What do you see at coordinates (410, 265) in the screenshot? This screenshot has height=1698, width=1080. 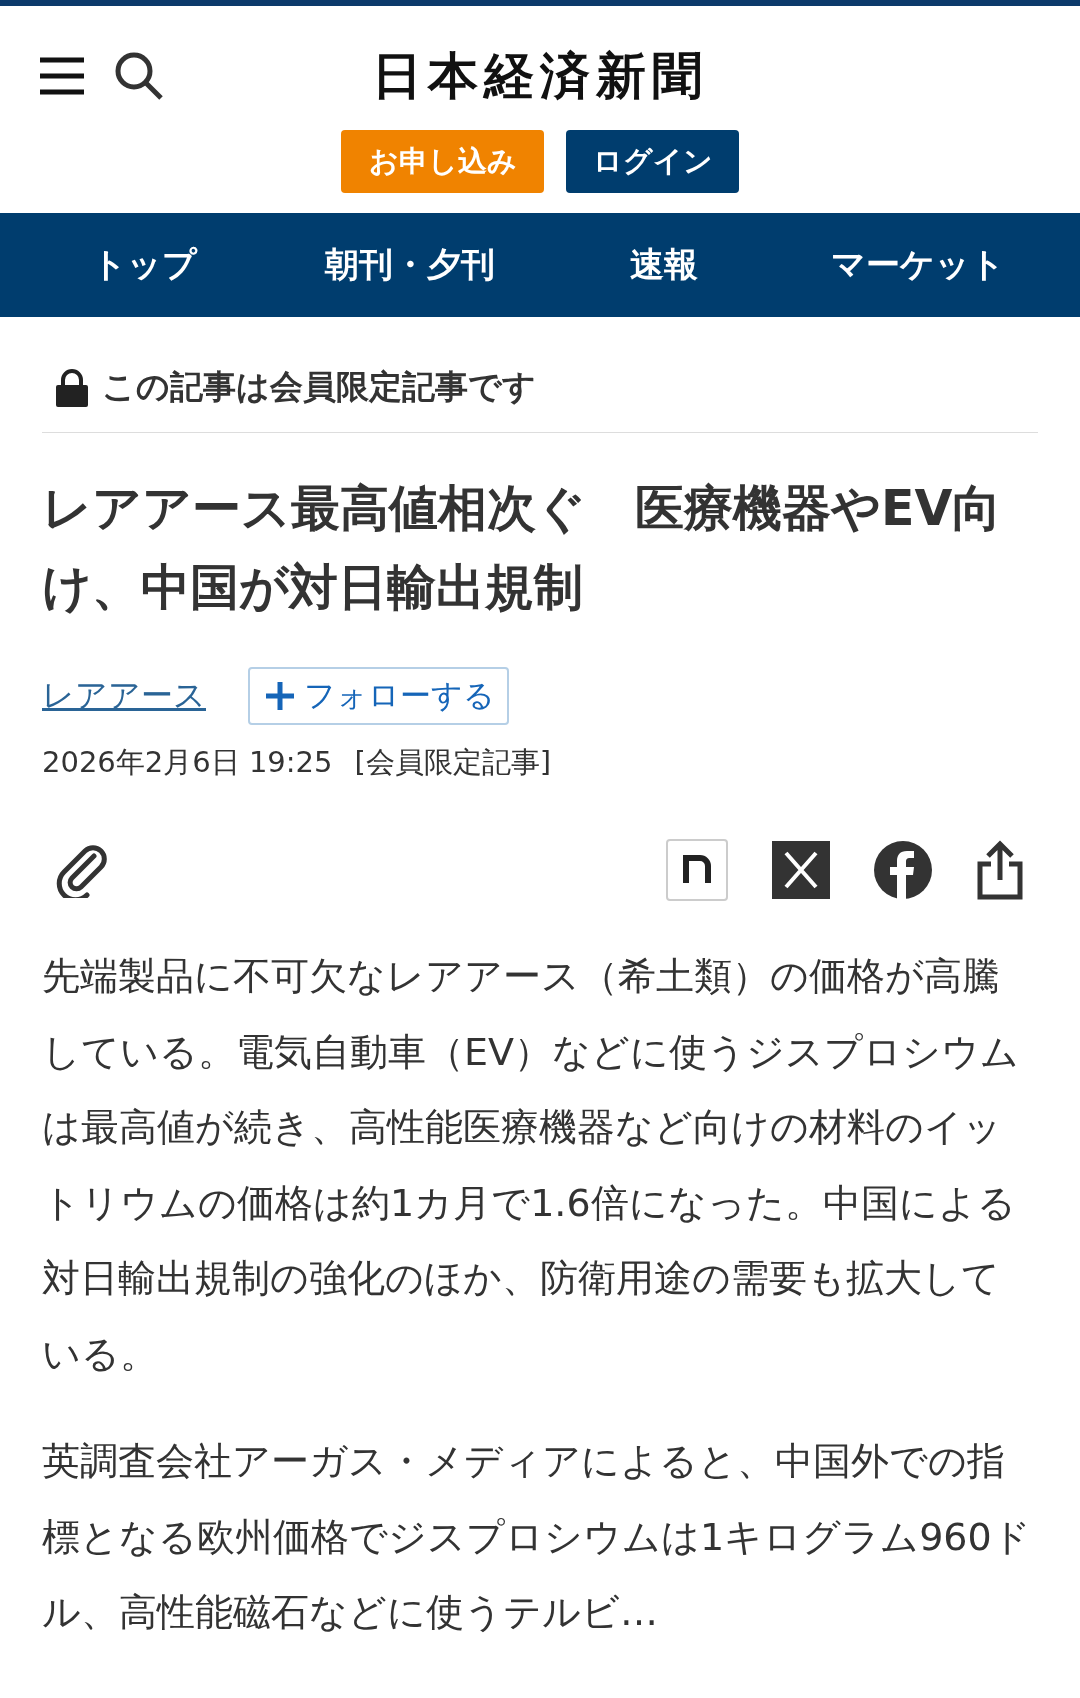 I see `nav-tab: 朝刊・夕刊` at bounding box center [410, 265].